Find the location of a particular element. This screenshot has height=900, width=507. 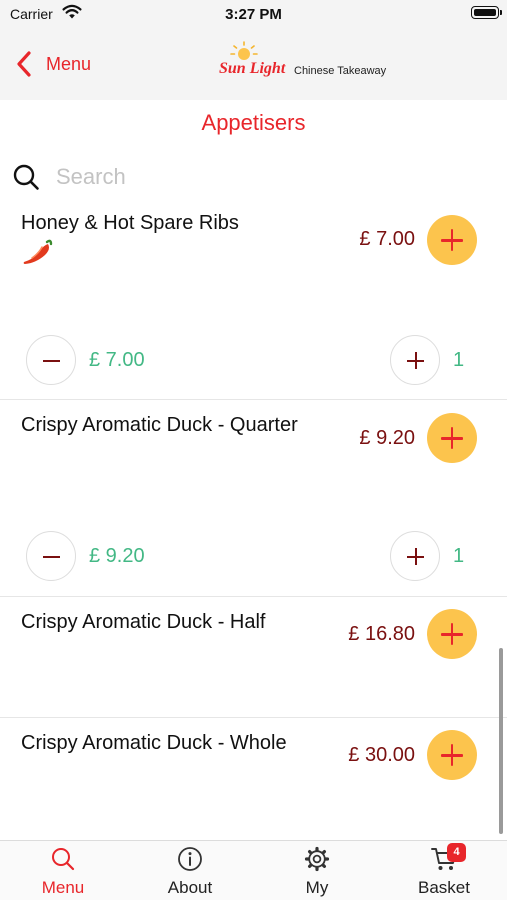

sunlight-logo: Sun Light Chinese Takeaway is located at coordinates (305, 63).